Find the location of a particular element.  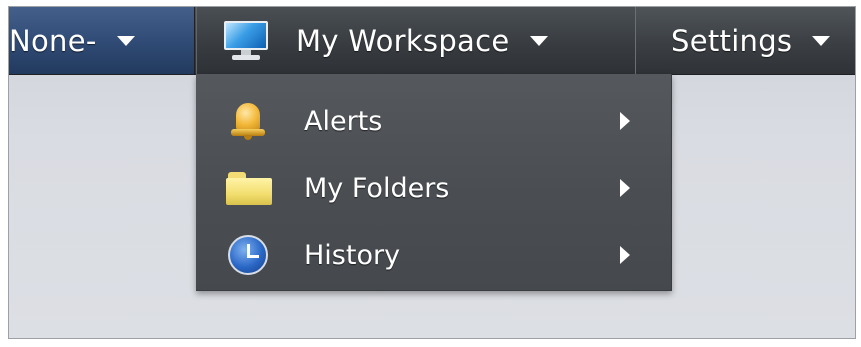

menu-item-alerts-label: Alerts is located at coordinates (343, 121).